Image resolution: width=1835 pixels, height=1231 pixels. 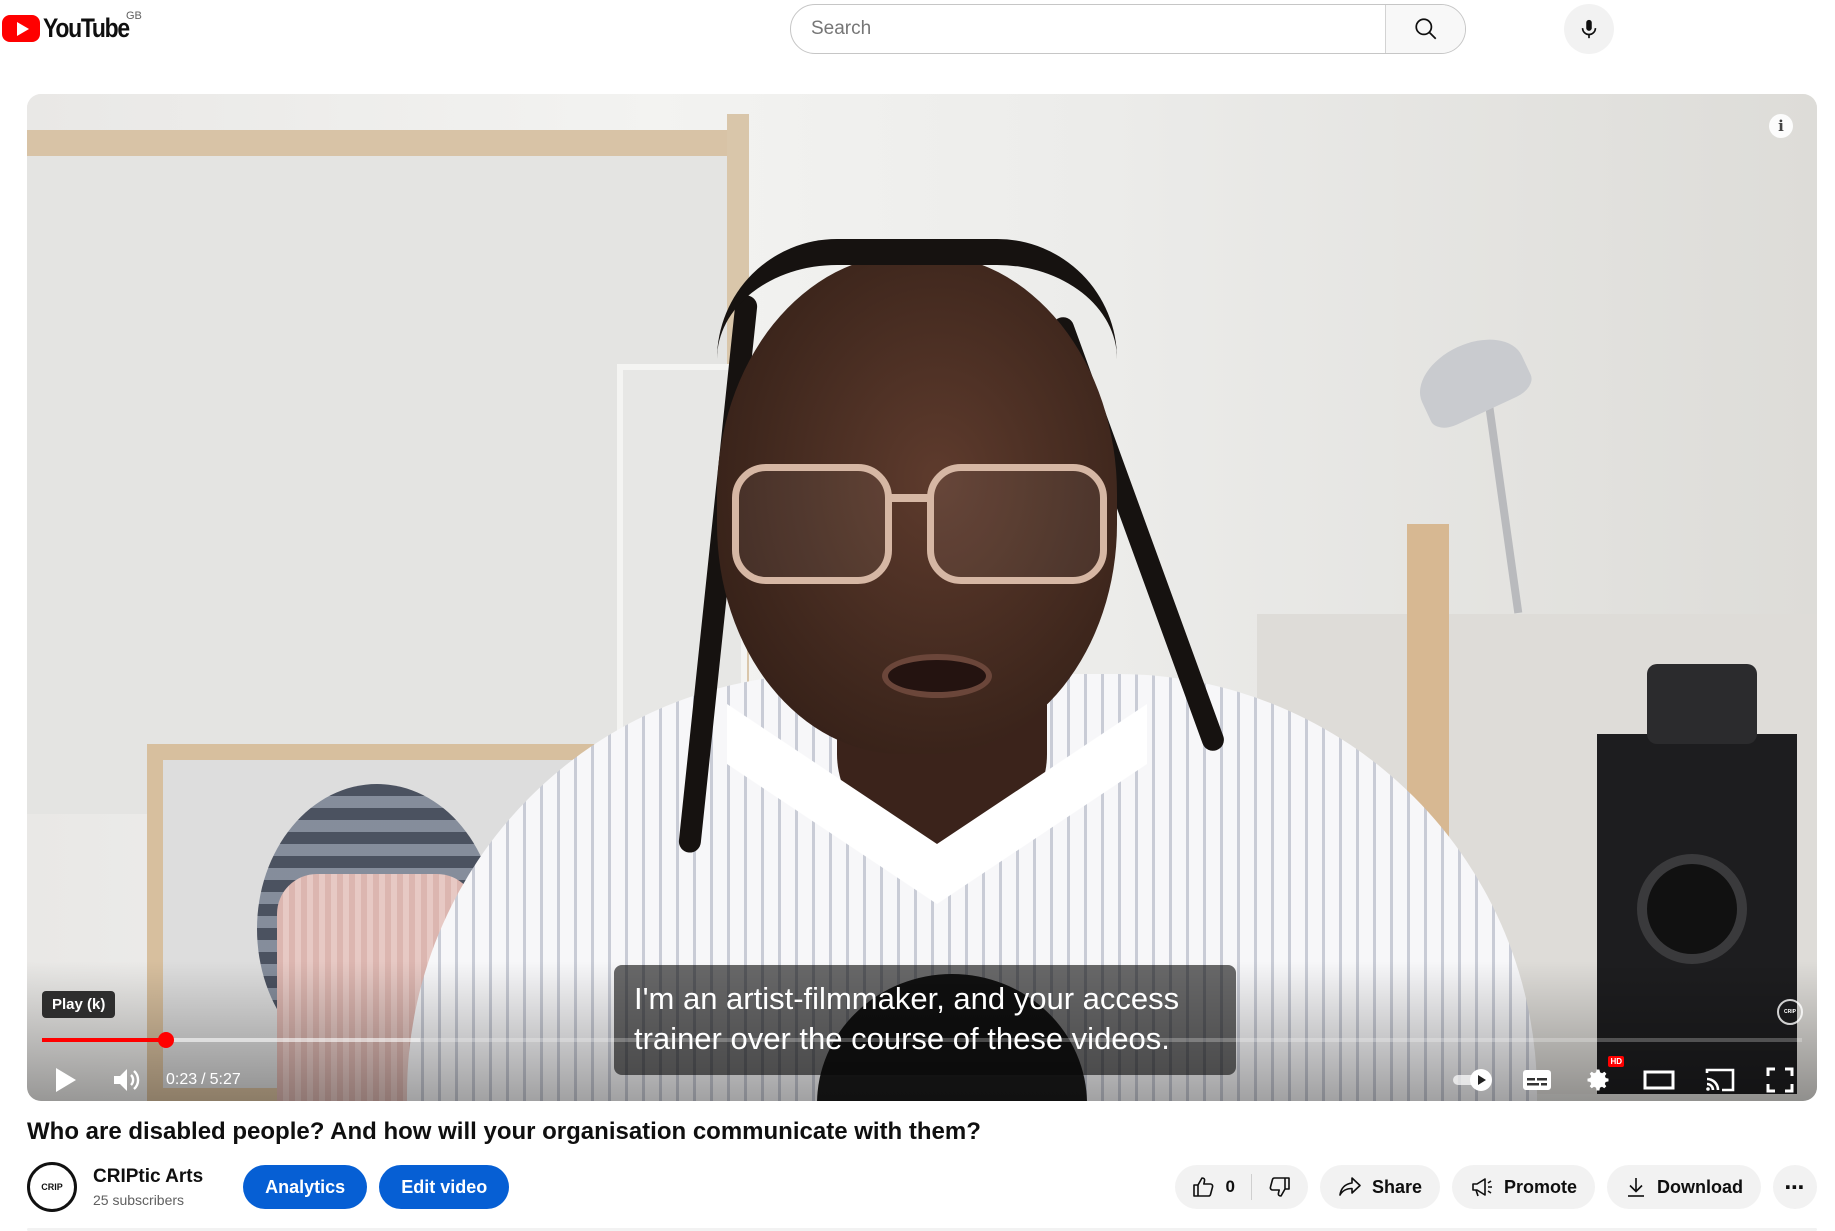 What do you see at coordinates (1795, 1187) in the screenshot?
I see `more-actions-button: ⋯` at bounding box center [1795, 1187].